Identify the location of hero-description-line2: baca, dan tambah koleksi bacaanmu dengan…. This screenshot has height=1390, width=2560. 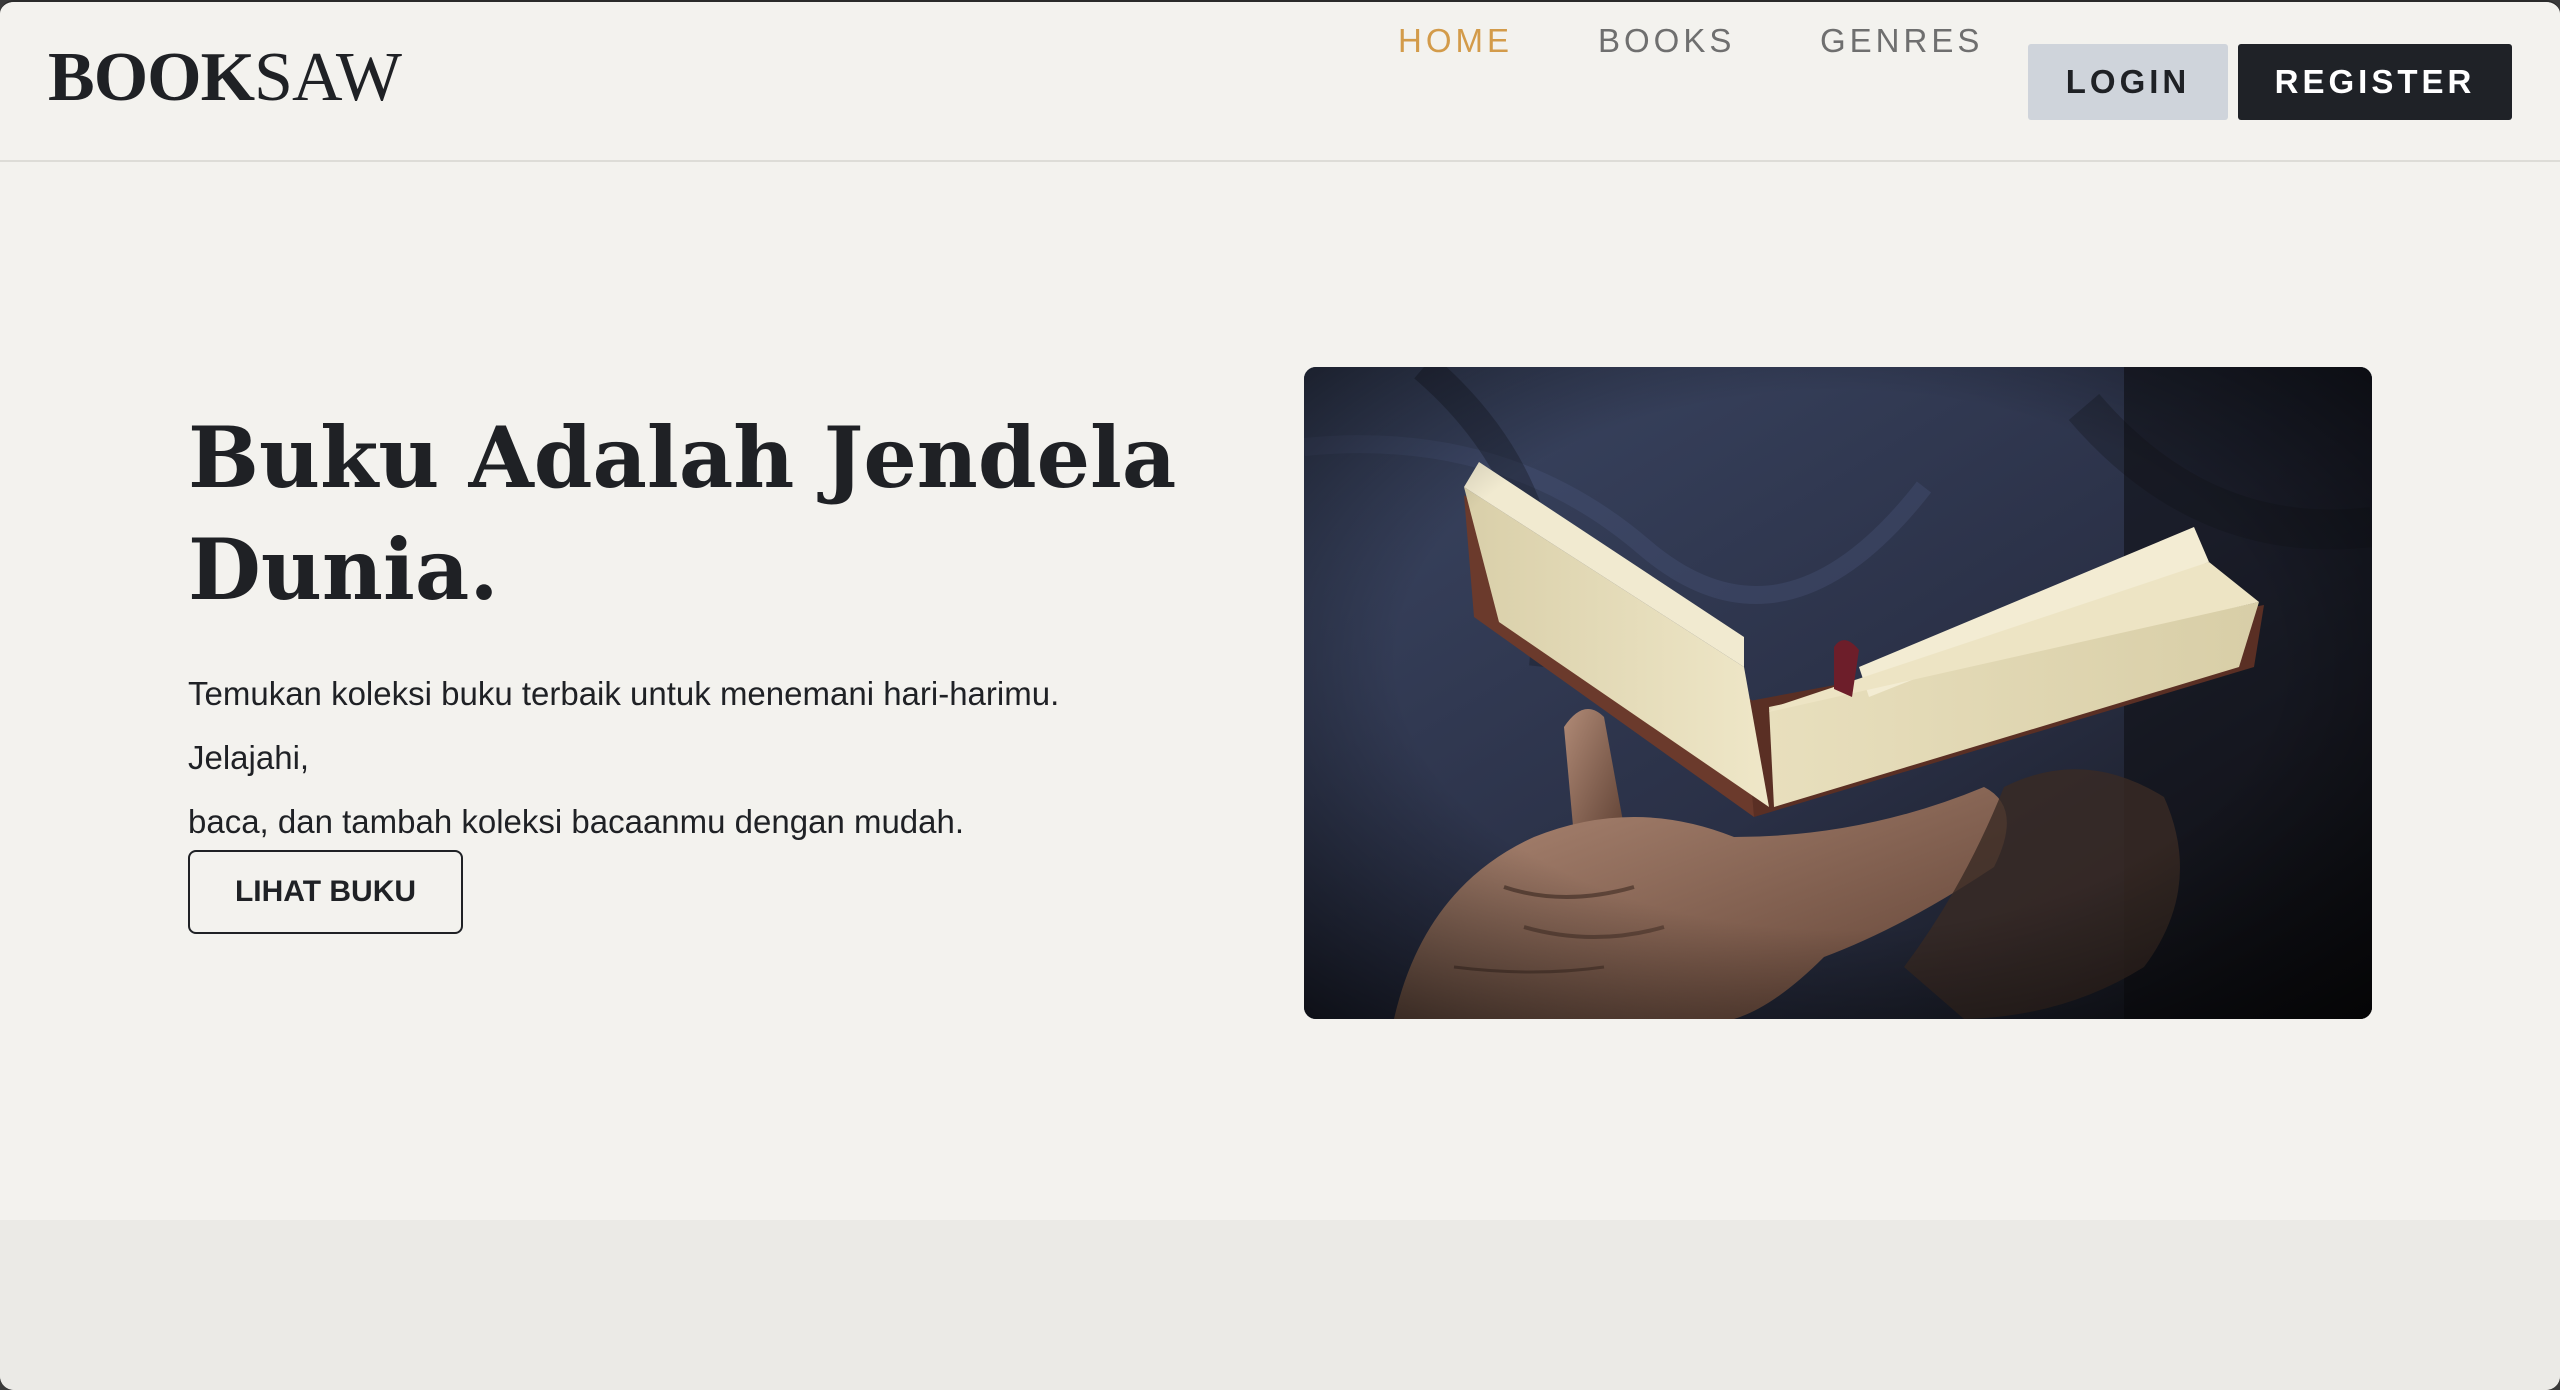
(576, 821).